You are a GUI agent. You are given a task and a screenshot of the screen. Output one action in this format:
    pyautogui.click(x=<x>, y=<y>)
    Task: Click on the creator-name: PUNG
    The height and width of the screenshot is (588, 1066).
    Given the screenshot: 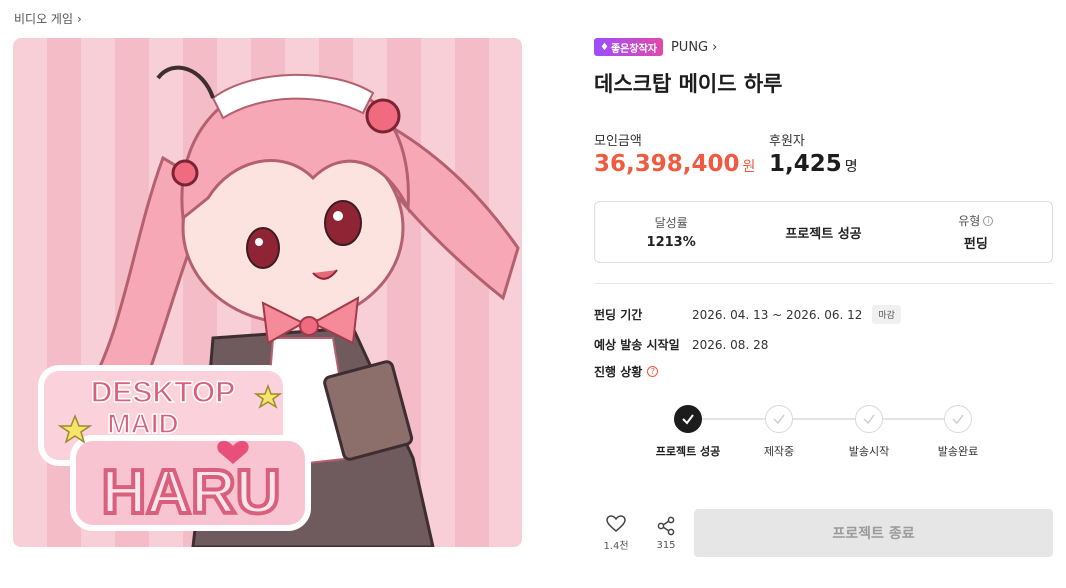 What is the action you would take?
    pyautogui.click(x=689, y=47)
    